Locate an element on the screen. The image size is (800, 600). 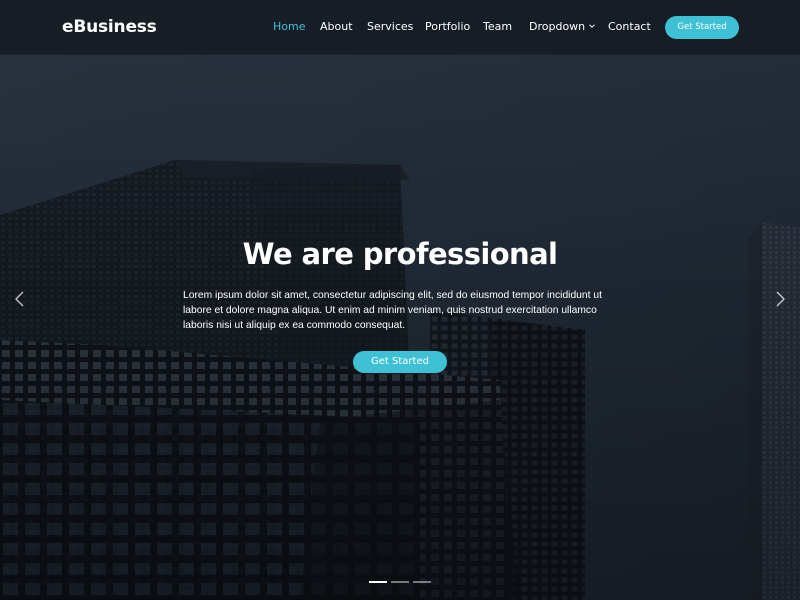
chevron-down-icon is located at coordinates (592, 25).